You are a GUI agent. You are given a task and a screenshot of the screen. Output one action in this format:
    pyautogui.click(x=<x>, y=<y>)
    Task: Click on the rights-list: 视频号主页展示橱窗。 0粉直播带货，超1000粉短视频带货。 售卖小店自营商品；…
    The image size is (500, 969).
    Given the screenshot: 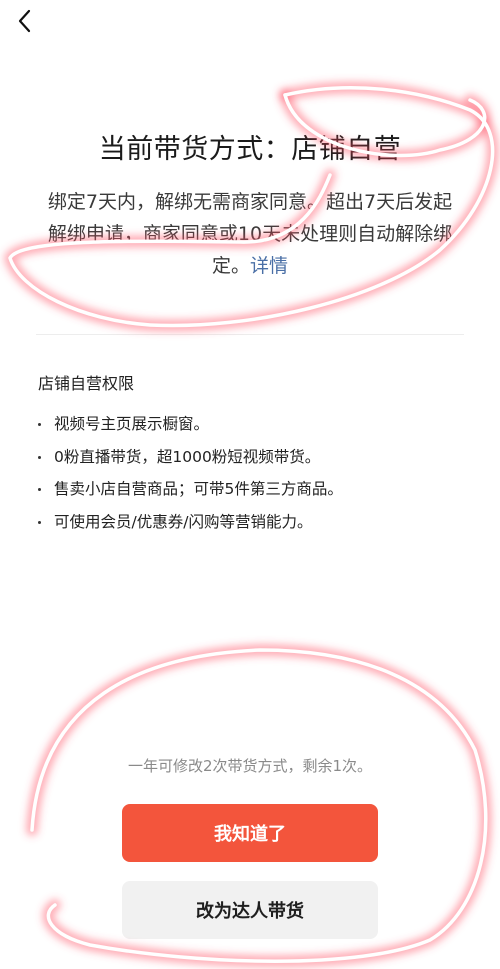 What is the action you would take?
    pyautogui.click(x=253, y=478)
    